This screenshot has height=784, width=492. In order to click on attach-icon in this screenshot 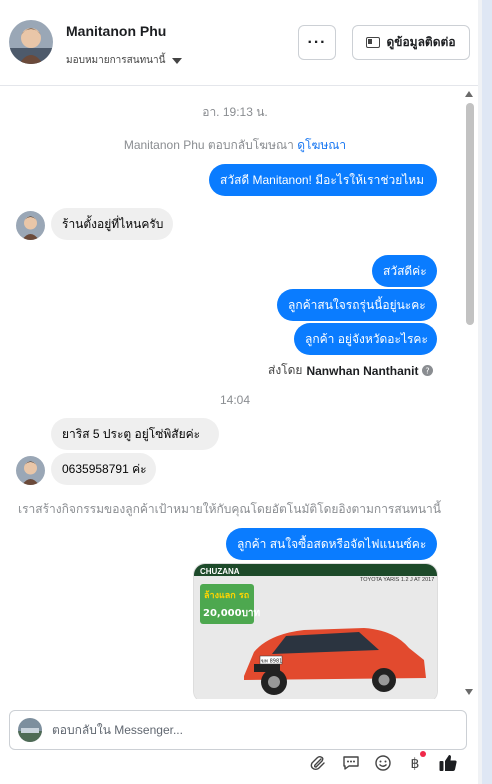, I will do `click(318, 763)`.